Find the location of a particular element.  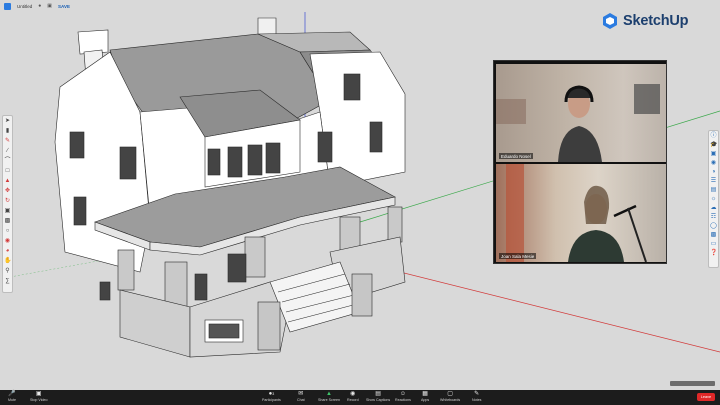

eraser-icon: ▮ is located at coordinates (7, 131).